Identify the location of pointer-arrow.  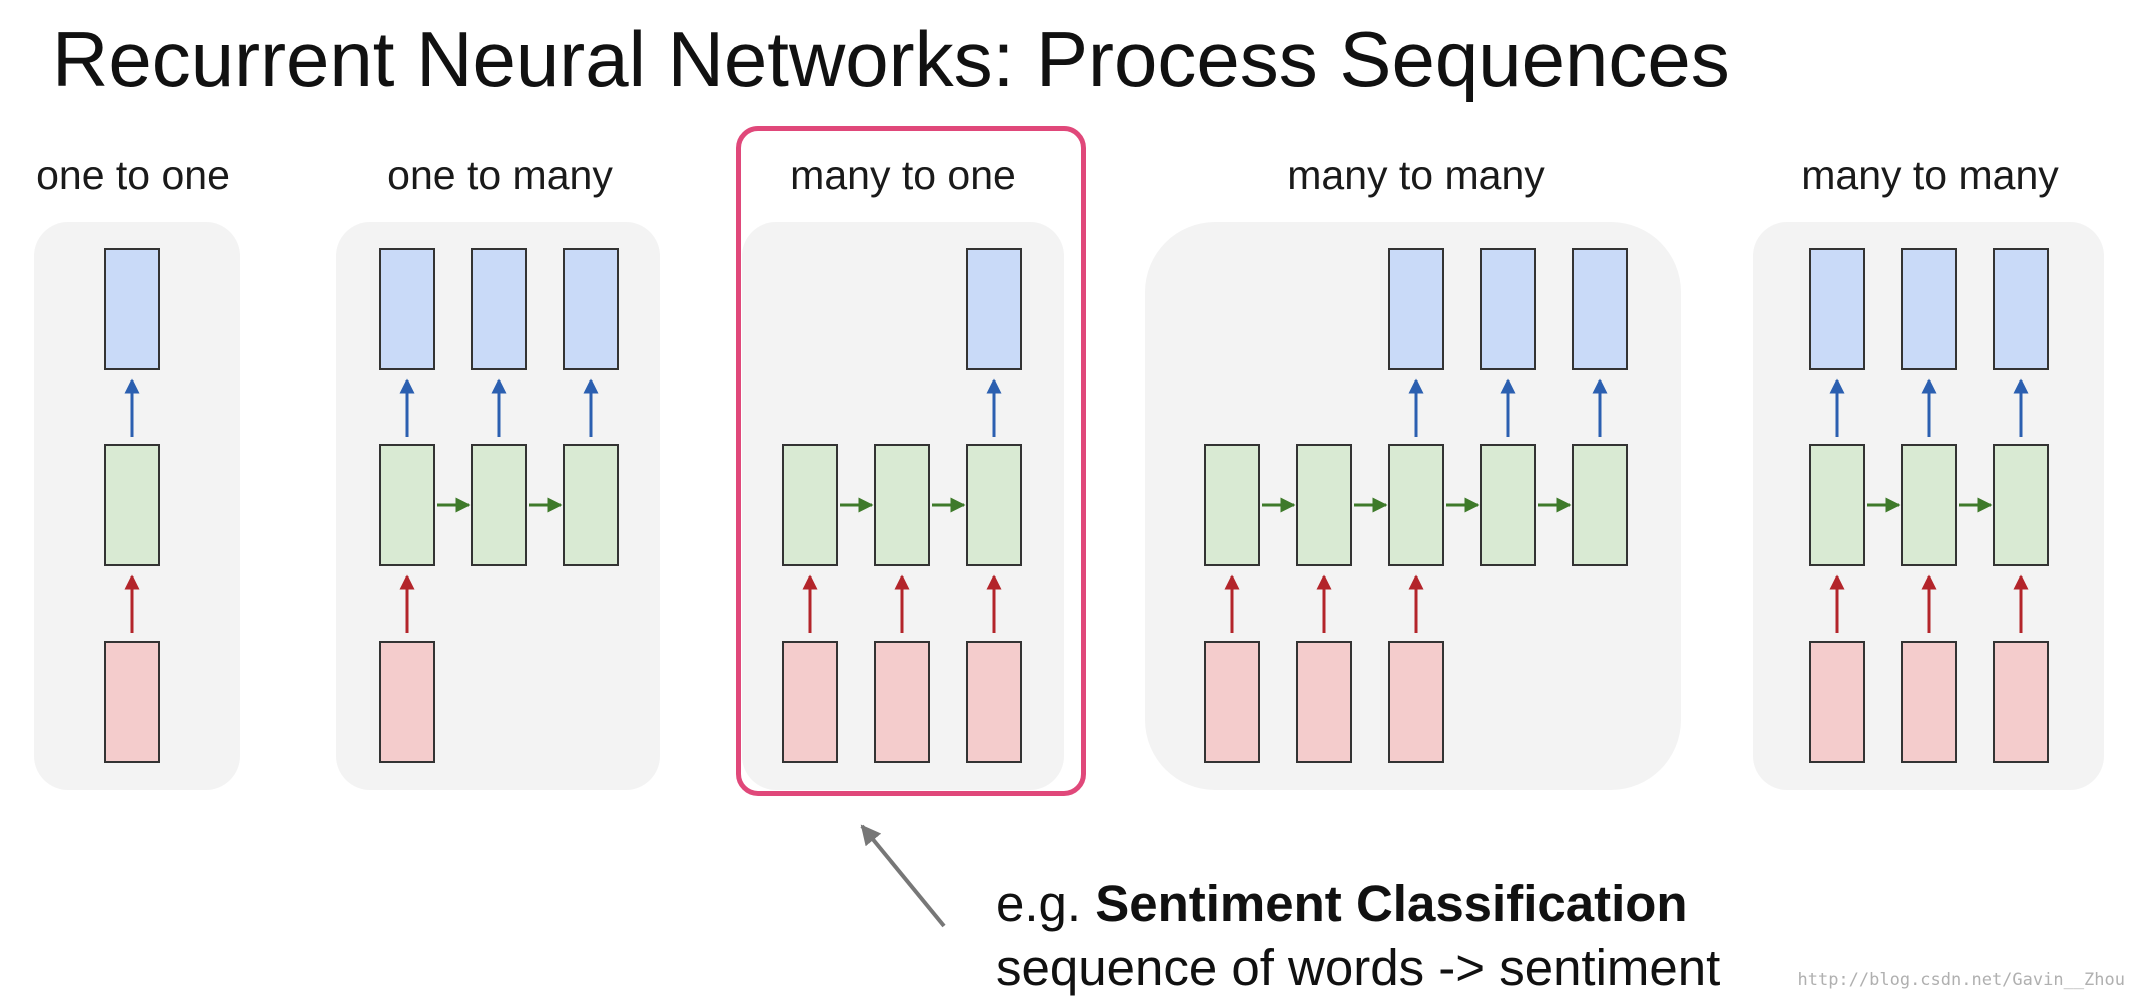
(903, 876).